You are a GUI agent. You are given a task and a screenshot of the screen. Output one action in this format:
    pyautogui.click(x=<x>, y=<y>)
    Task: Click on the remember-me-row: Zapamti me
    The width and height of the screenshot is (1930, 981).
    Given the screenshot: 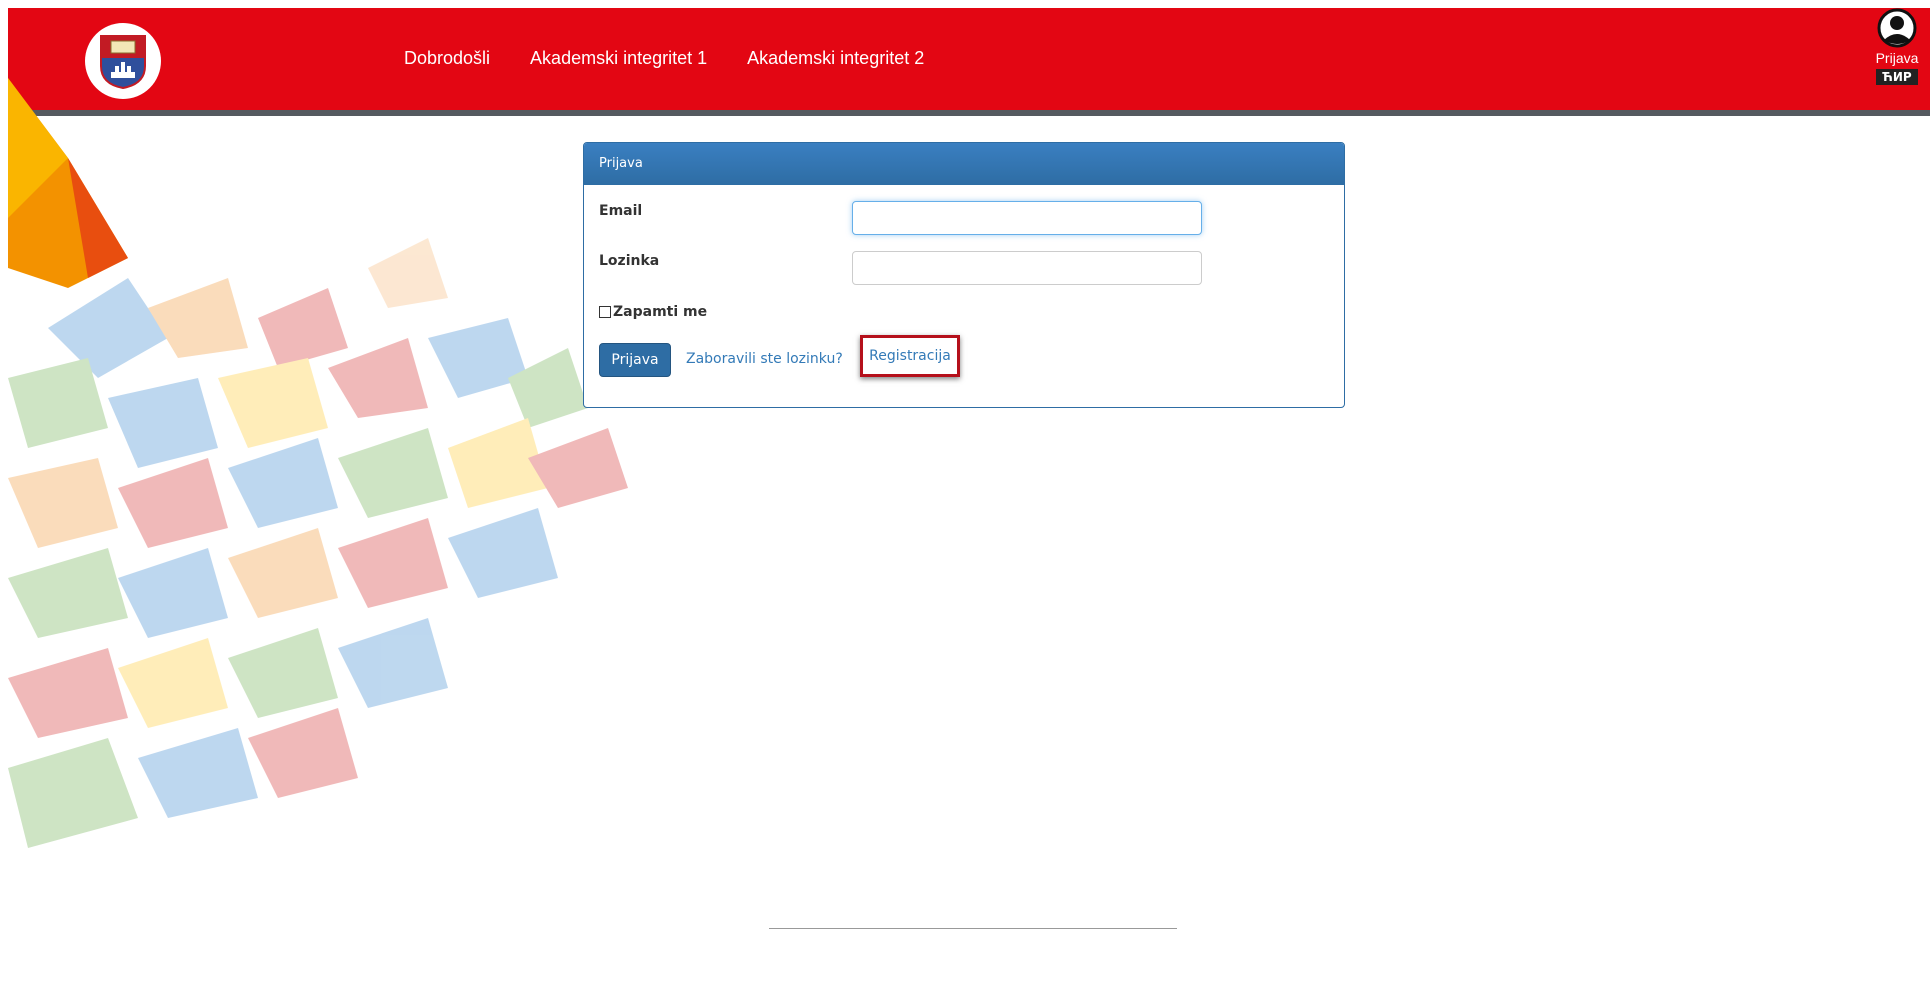 What is the action you would take?
    pyautogui.click(x=653, y=312)
    